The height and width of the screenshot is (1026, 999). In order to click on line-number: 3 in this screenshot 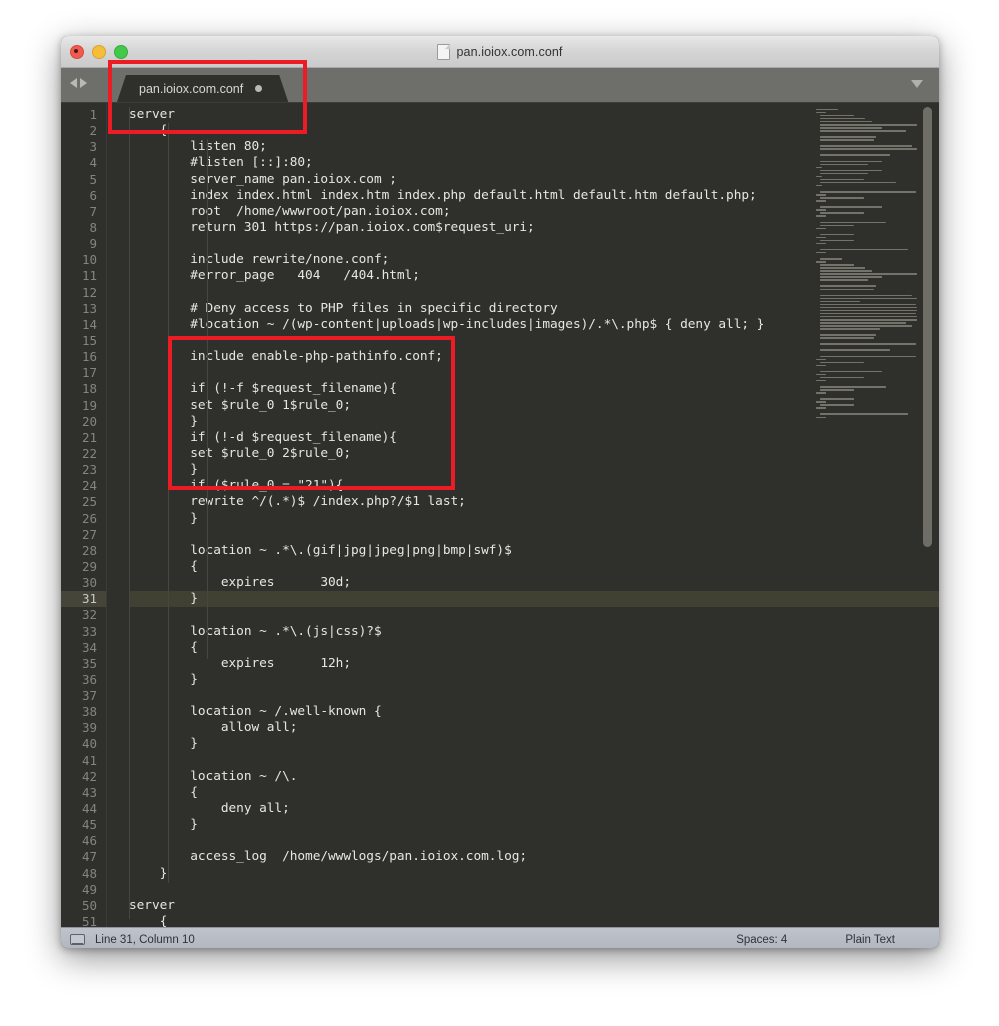, I will do `click(93, 147)`.